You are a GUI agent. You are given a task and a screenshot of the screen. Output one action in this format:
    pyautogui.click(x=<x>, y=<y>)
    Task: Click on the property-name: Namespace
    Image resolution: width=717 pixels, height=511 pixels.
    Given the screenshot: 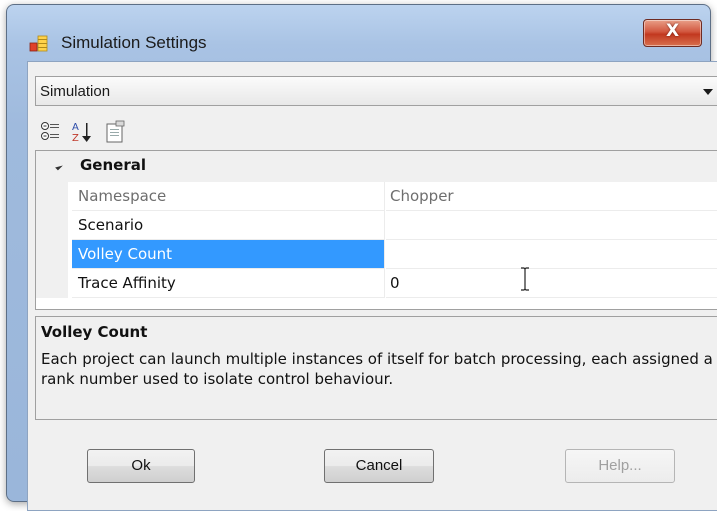 What is the action you would take?
    pyautogui.click(x=228, y=196)
    